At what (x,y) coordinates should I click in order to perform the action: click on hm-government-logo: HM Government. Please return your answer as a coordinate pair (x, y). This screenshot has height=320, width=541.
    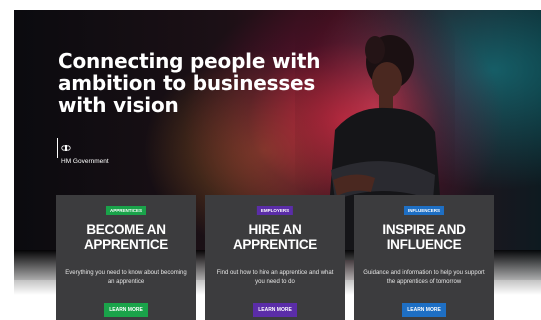
    Looking at the image, I should click on (83, 151).